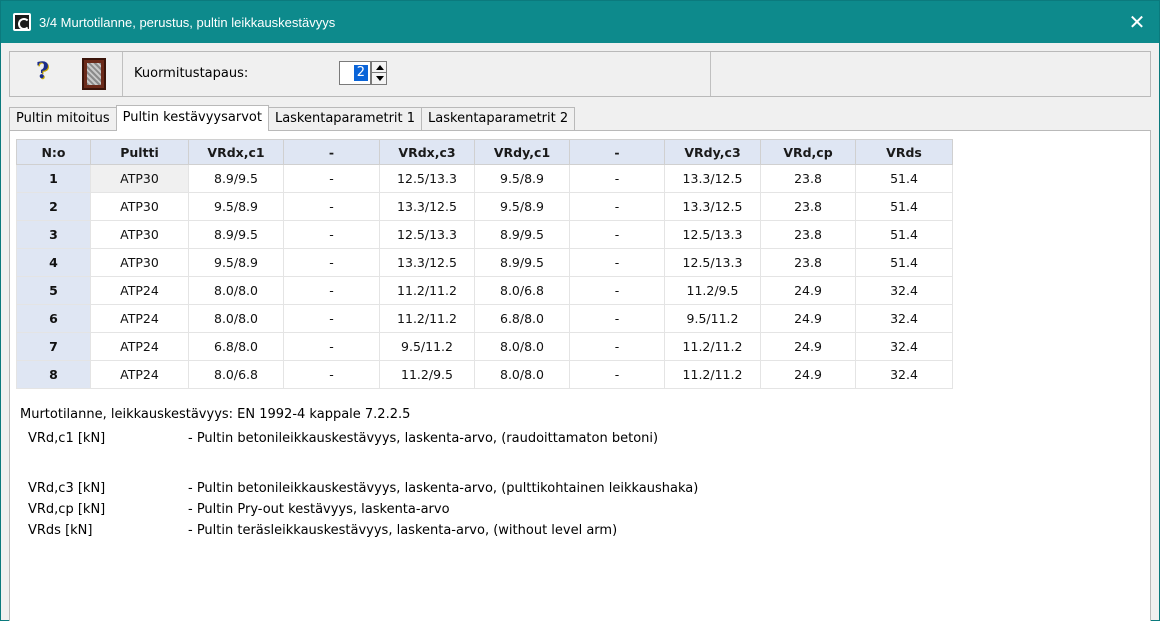 The width and height of the screenshot is (1160, 621). What do you see at coordinates (94, 74) in the screenshot?
I see `door-icon` at bounding box center [94, 74].